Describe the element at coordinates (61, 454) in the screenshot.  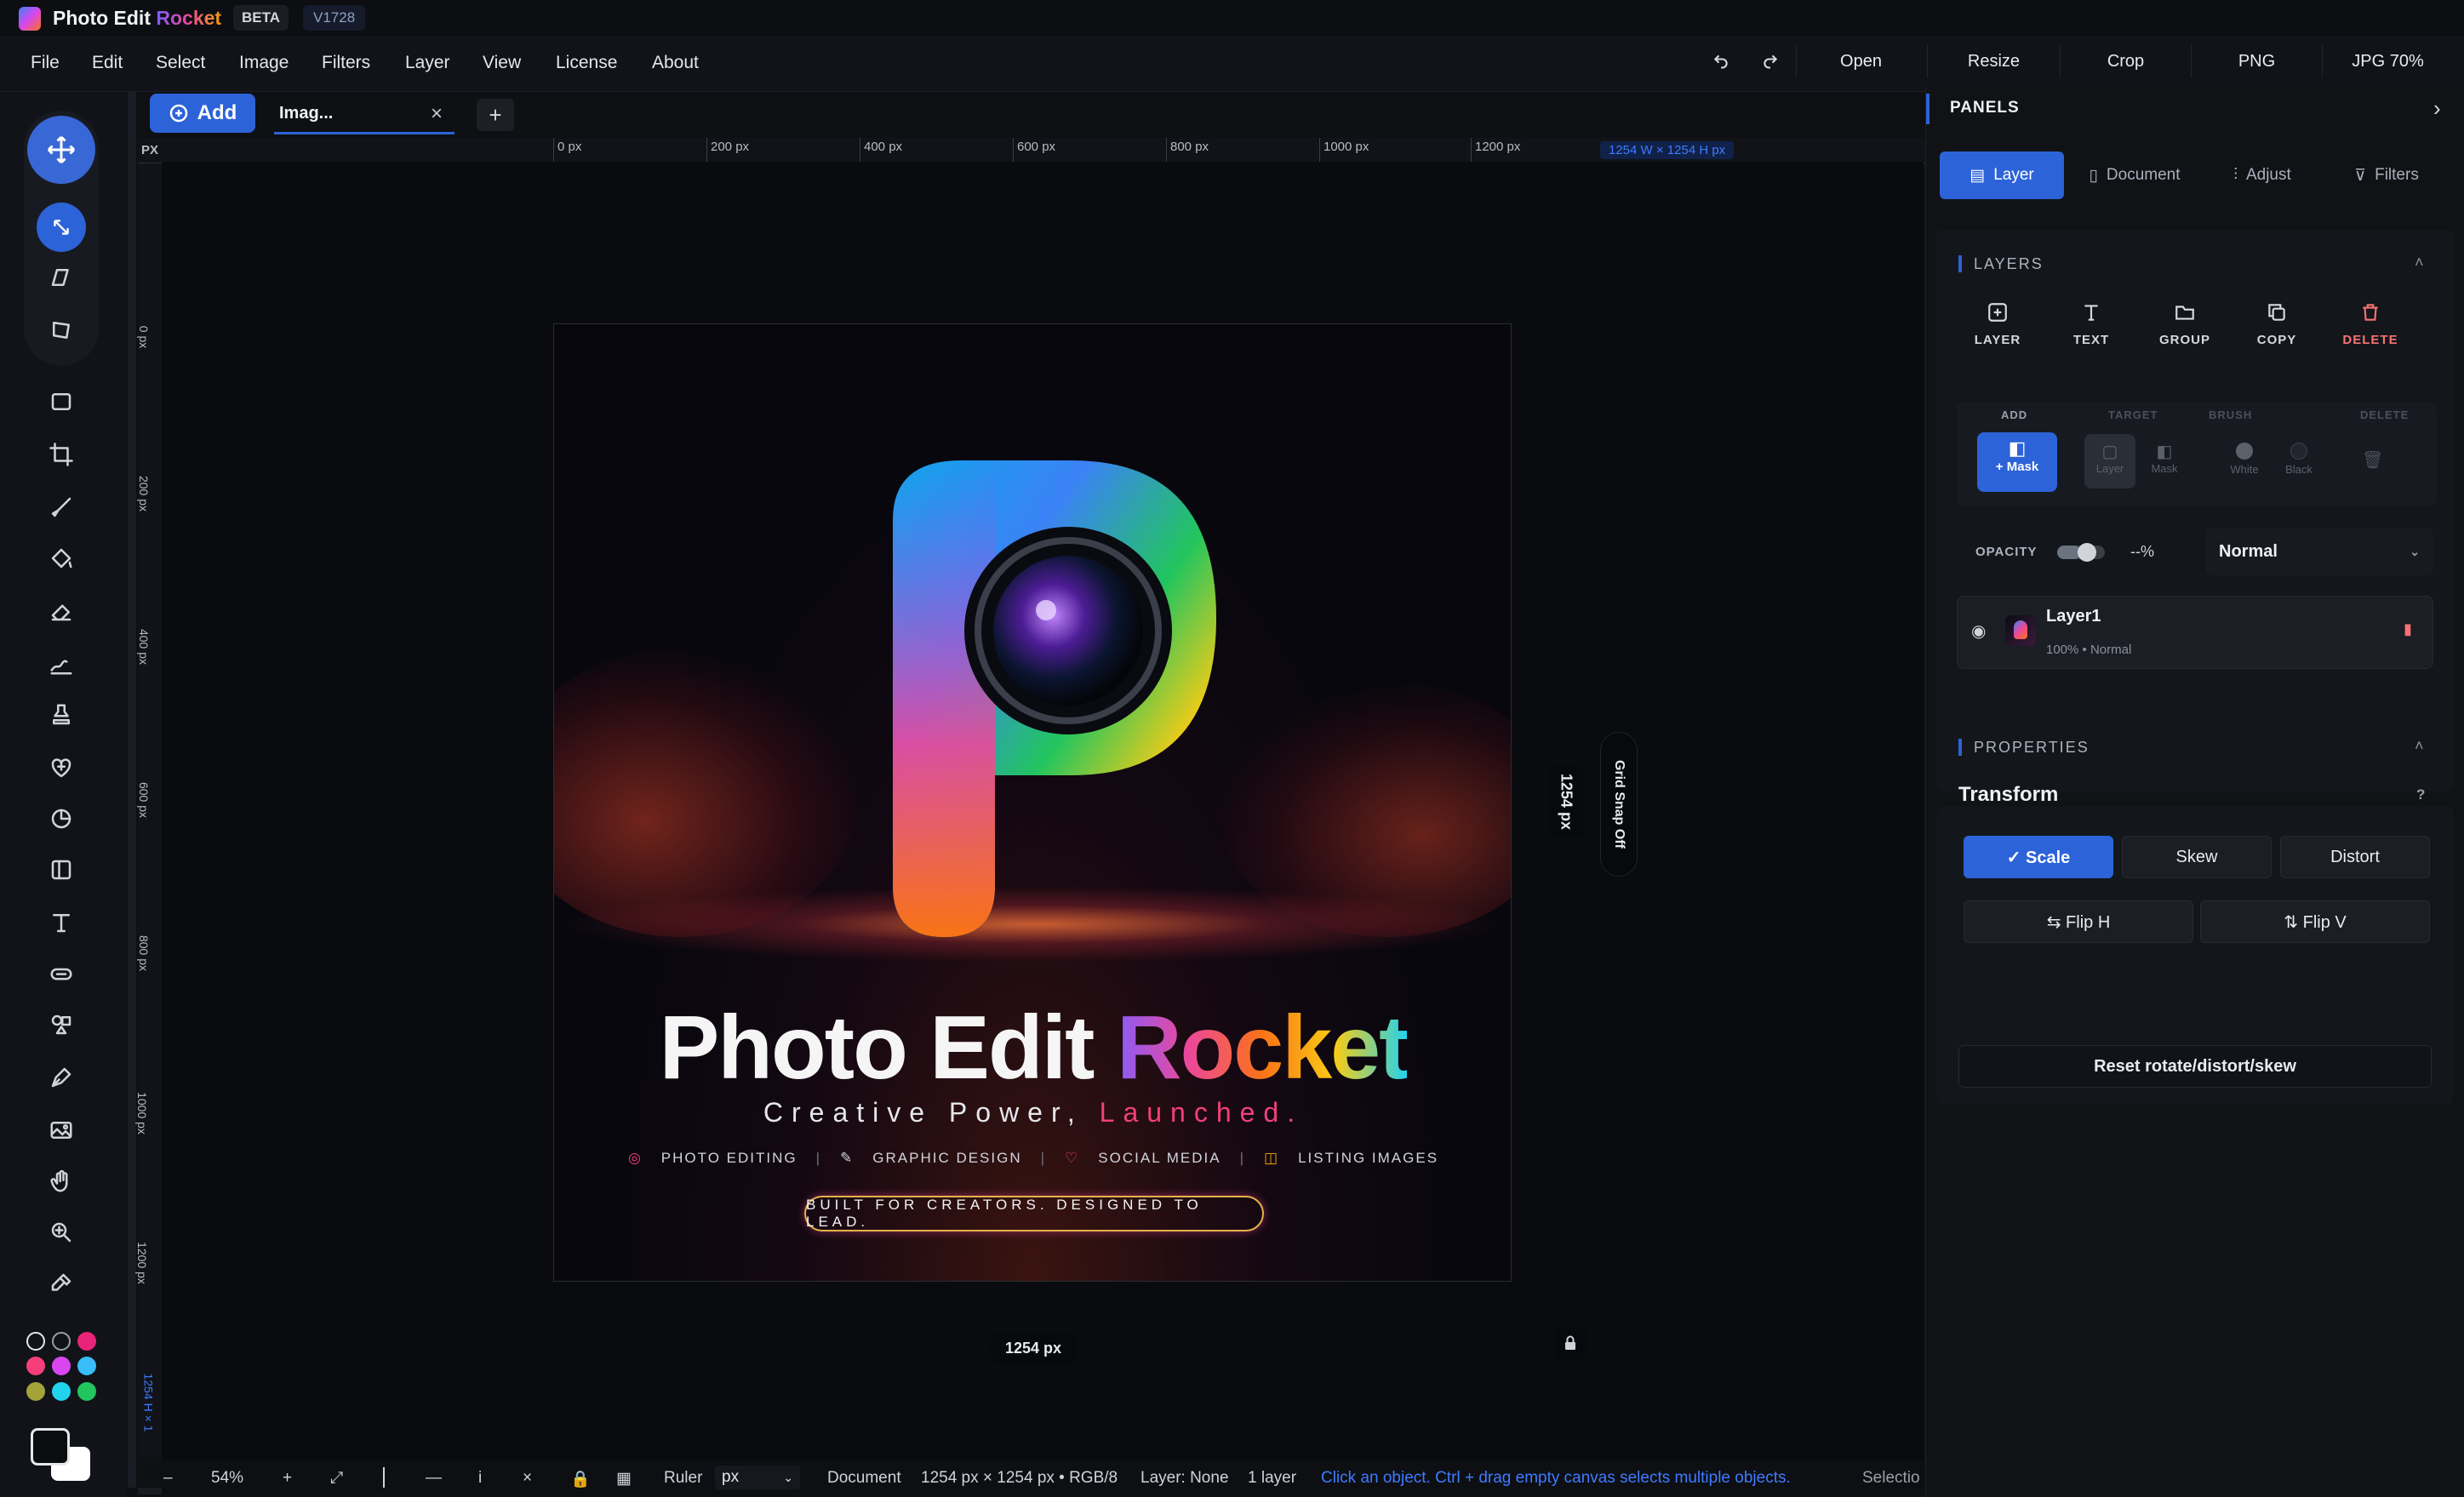
I see `crop-tool` at that location.